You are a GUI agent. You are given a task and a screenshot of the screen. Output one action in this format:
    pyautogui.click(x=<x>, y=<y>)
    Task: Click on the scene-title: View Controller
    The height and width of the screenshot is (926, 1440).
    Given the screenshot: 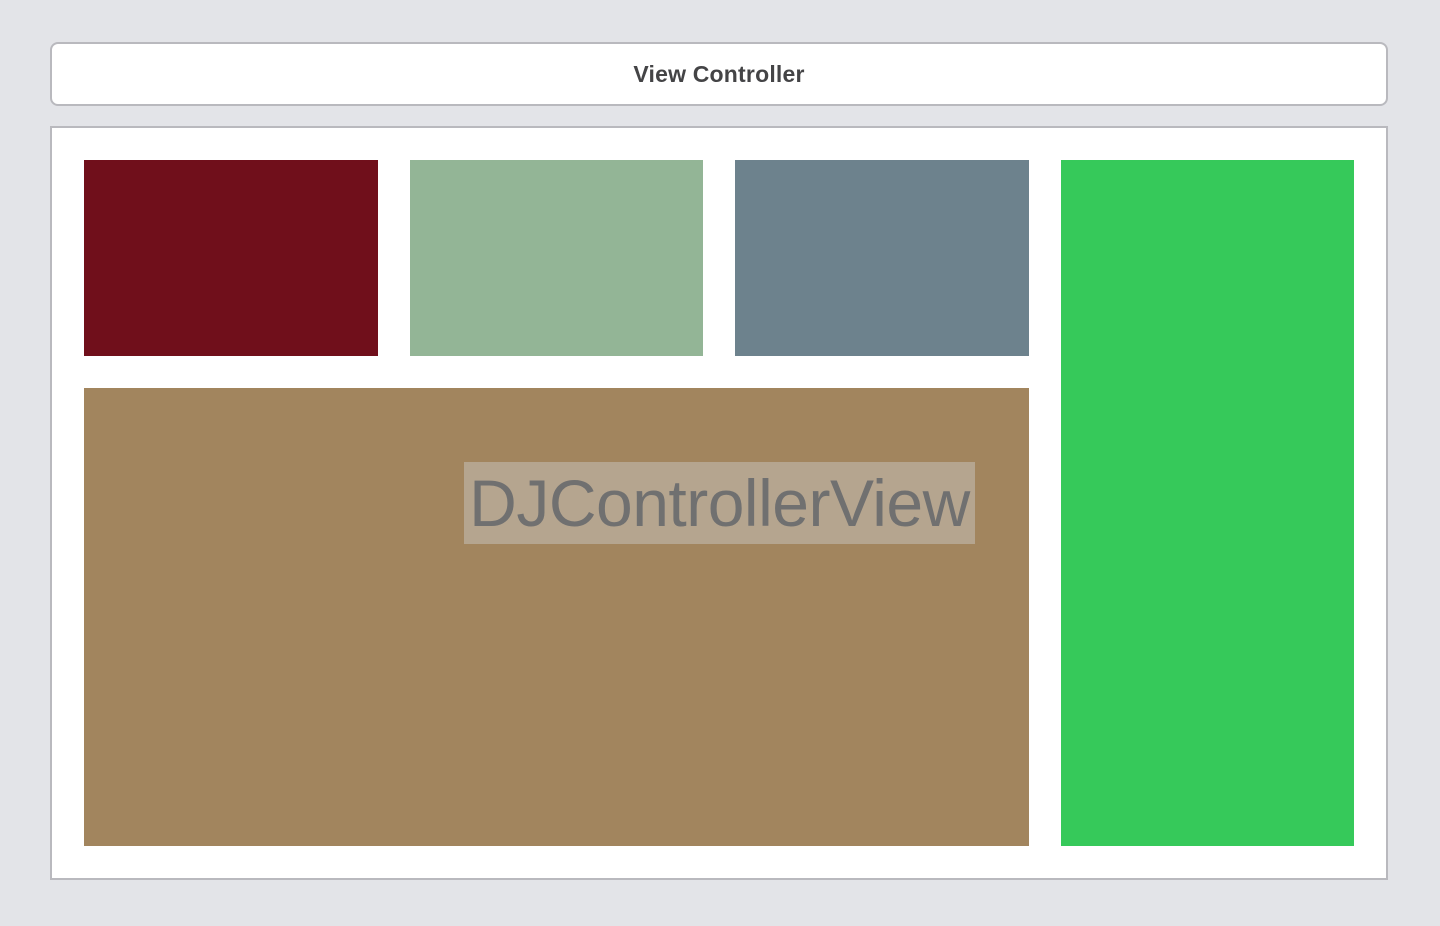 What is the action you would take?
    pyautogui.click(x=719, y=73)
    